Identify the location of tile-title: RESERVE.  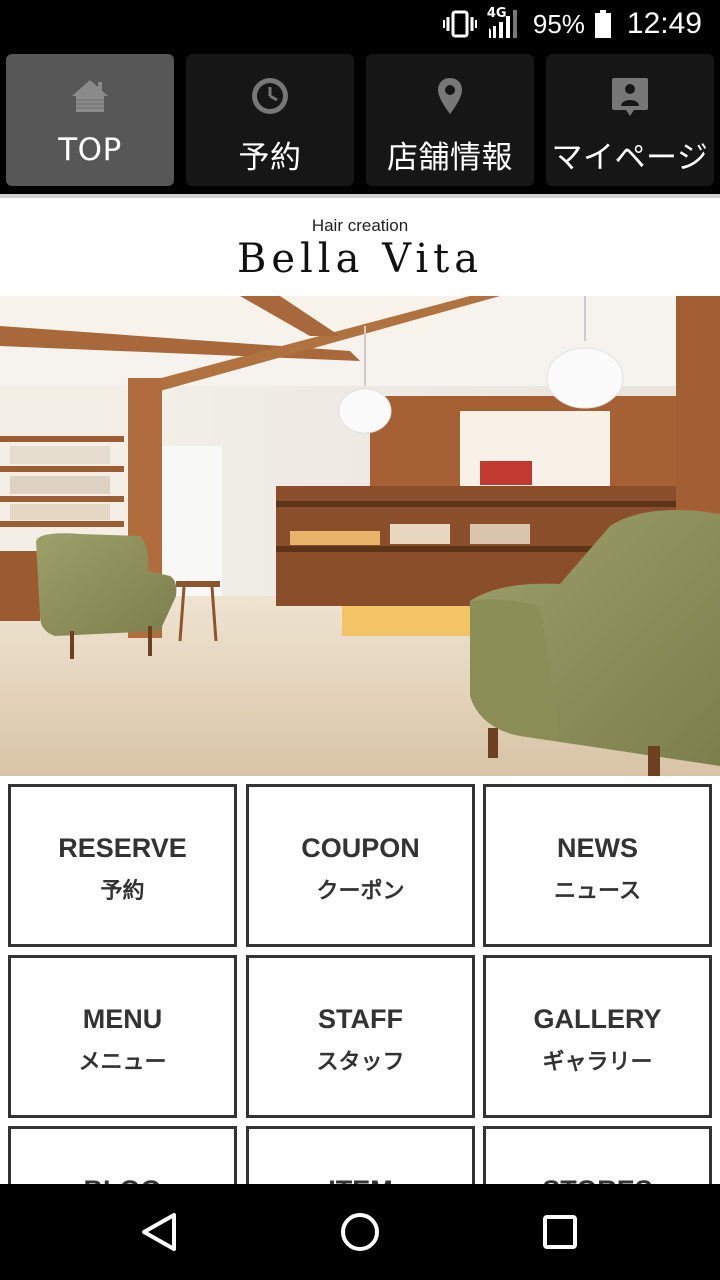
(122, 848).